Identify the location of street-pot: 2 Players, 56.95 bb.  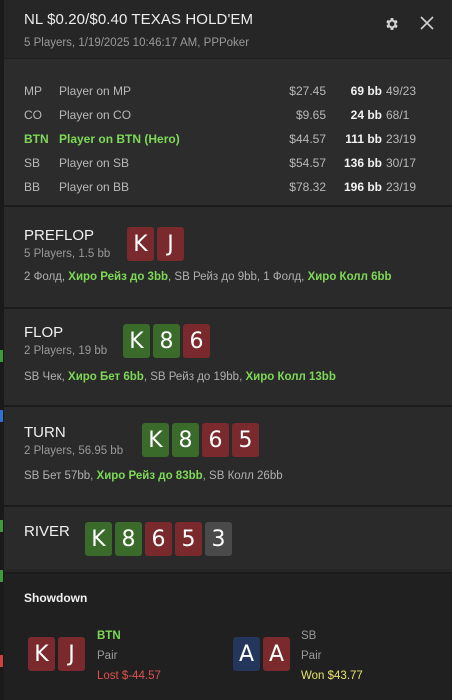
(74, 451).